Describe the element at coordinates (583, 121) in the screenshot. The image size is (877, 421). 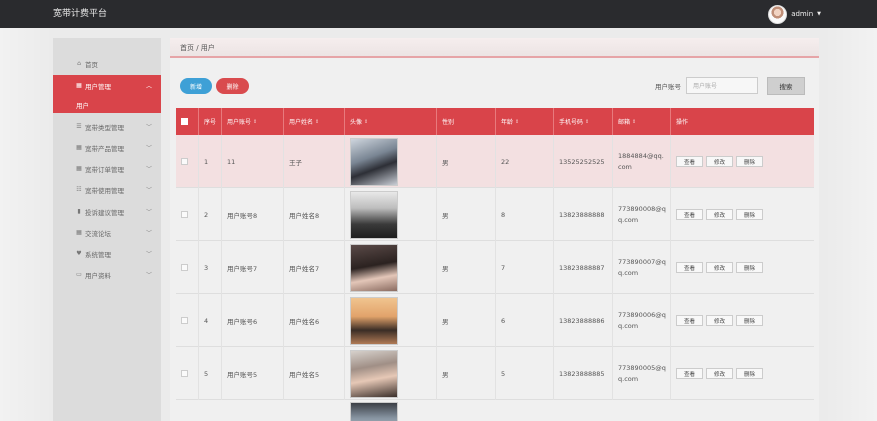
I see `column-header: 手机号码 ⇕` at that location.